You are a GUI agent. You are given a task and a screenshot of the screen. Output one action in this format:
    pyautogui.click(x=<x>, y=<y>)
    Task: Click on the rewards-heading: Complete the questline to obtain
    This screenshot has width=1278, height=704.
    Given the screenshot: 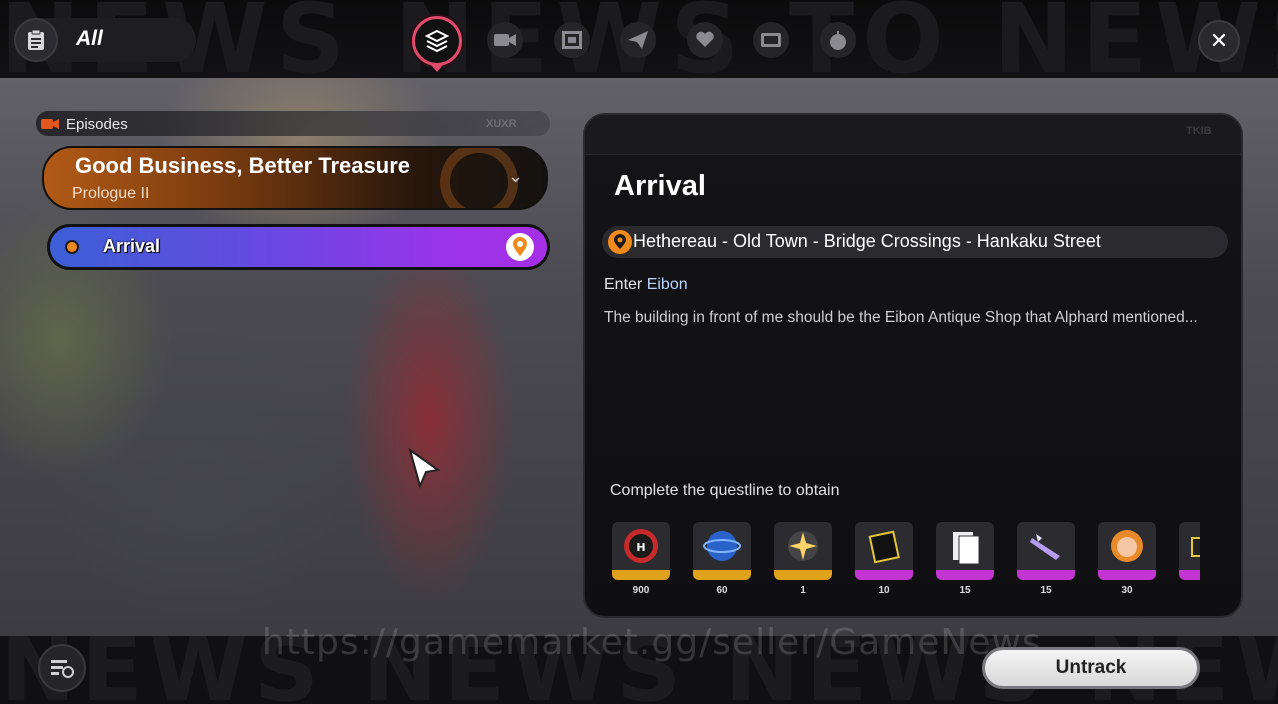 What is the action you would take?
    pyautogui.click(x=725, y=490)
    